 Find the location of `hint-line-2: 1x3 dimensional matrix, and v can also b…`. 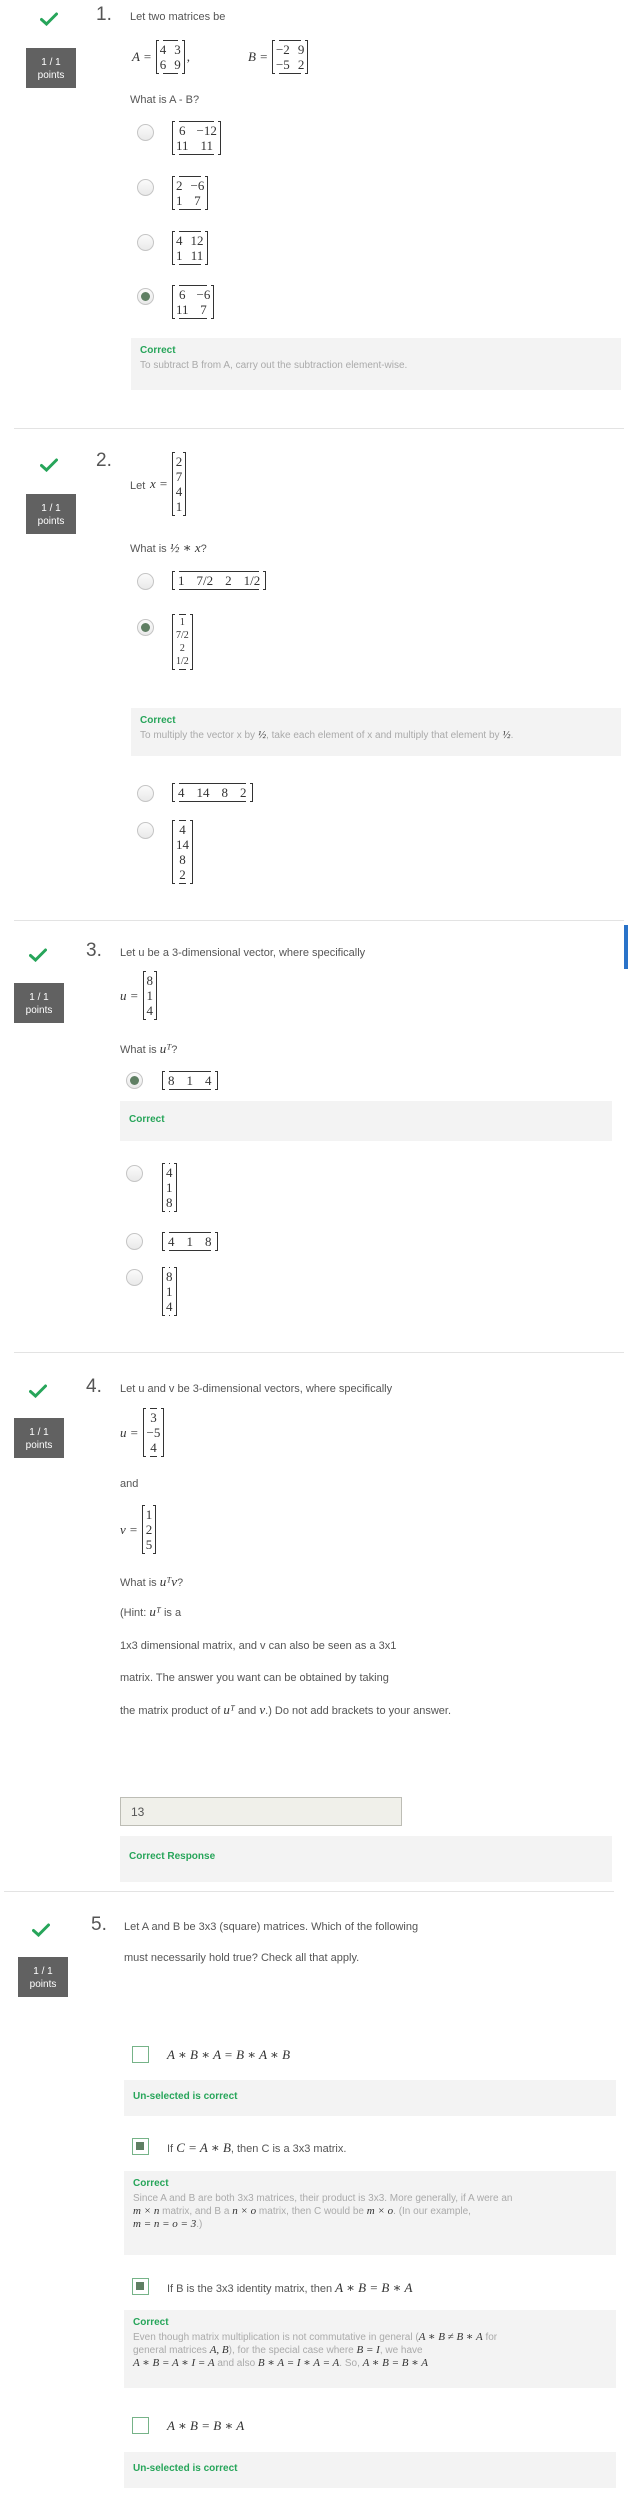

hint-line-2: 1x3 dimensional matrix, and v can also b… is located at coordinates (258, 1646).